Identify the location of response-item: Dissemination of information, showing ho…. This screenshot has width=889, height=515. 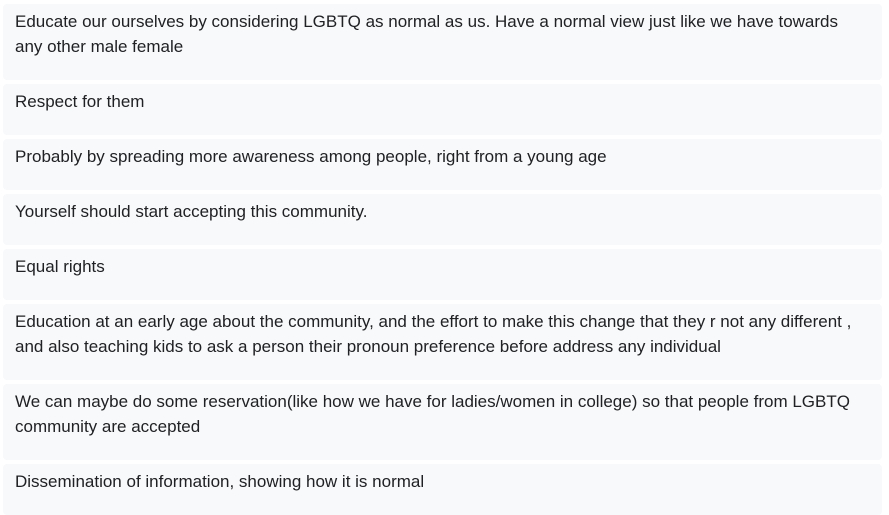
(442, 489).